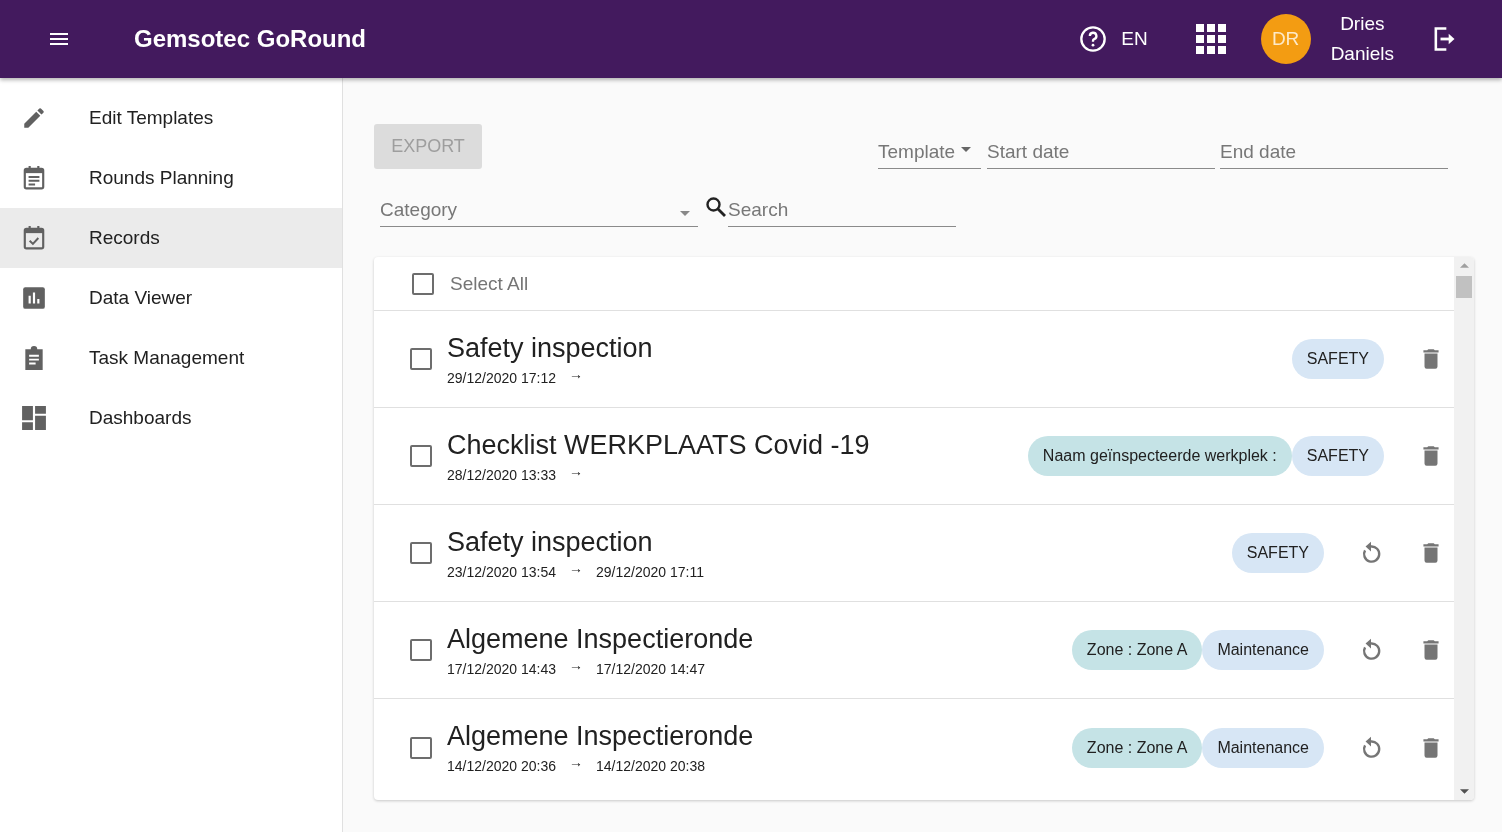 The height and width of the screenshot is (832, 1502). I want to click on sidebar-item: Task Management, so click(171, 358).